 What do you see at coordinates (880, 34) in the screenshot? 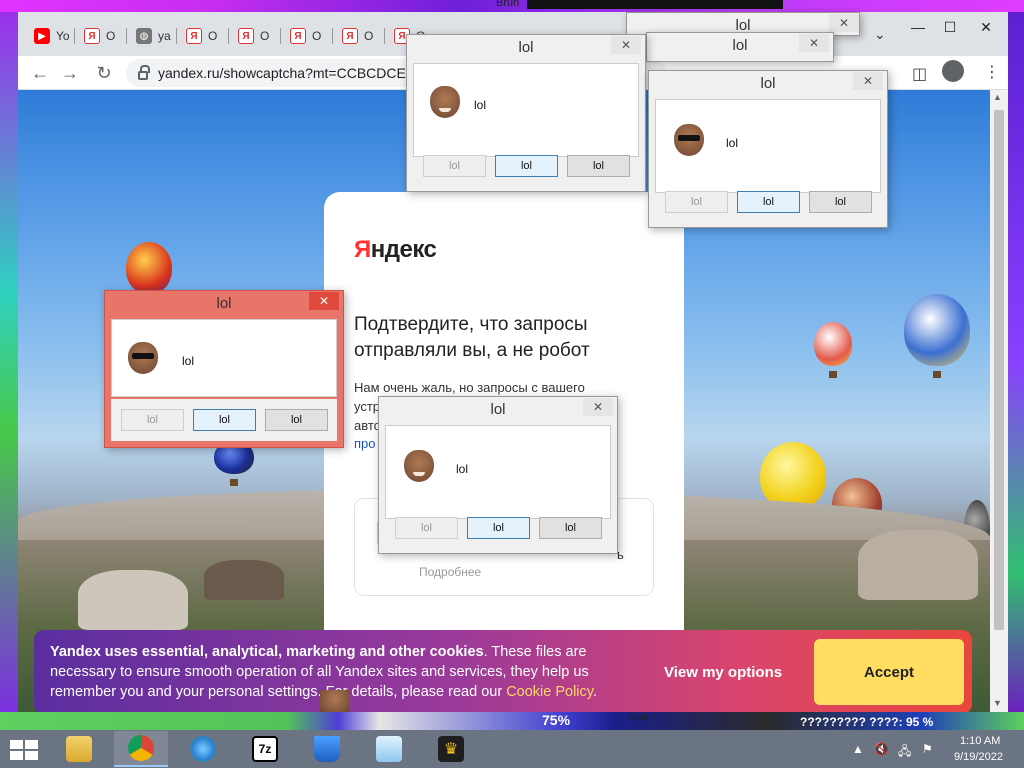
I see `chevron-down-icon: ⌄` at bounding box center [880, 34].